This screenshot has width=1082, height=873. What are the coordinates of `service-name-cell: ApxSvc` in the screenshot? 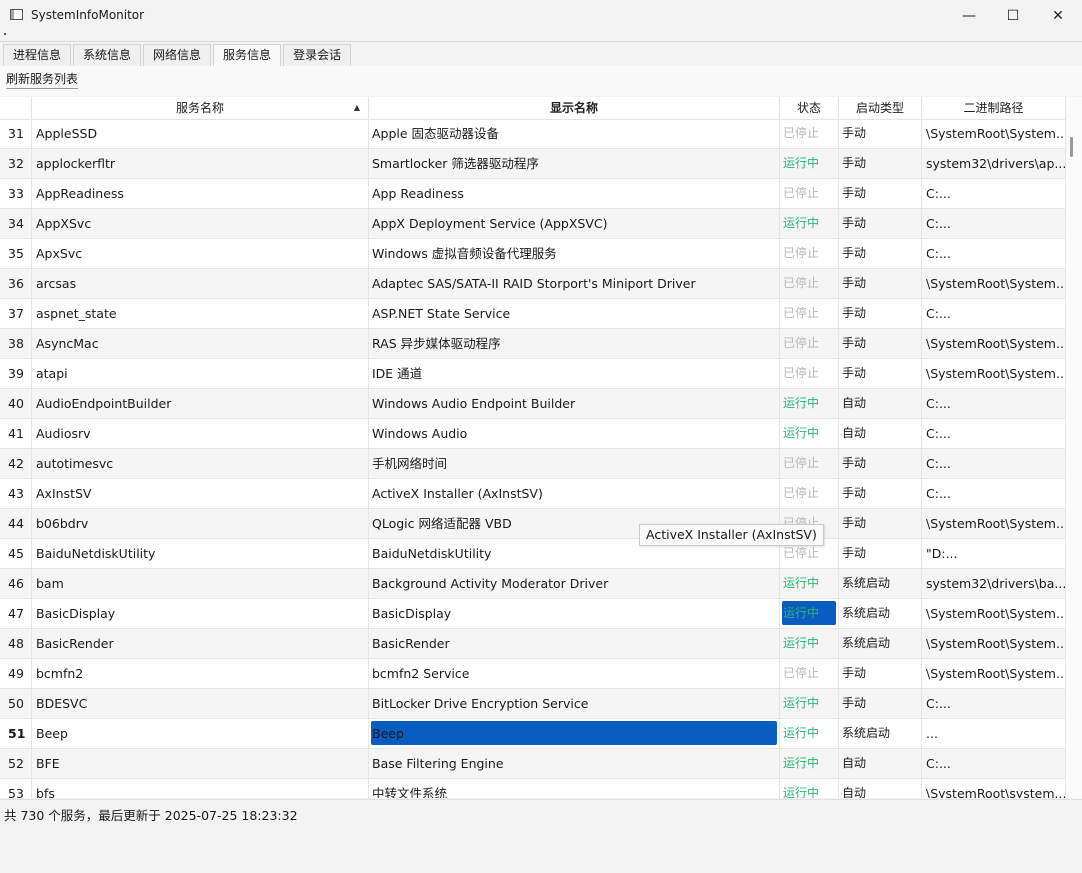 It's located at (200, 254).